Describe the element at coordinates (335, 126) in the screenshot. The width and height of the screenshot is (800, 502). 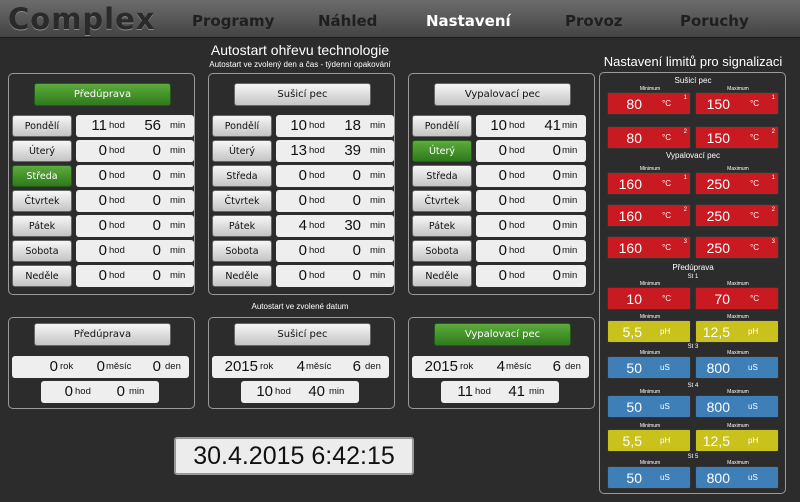
I see `time-row-1-0: 10 hod 18 min` at that location.